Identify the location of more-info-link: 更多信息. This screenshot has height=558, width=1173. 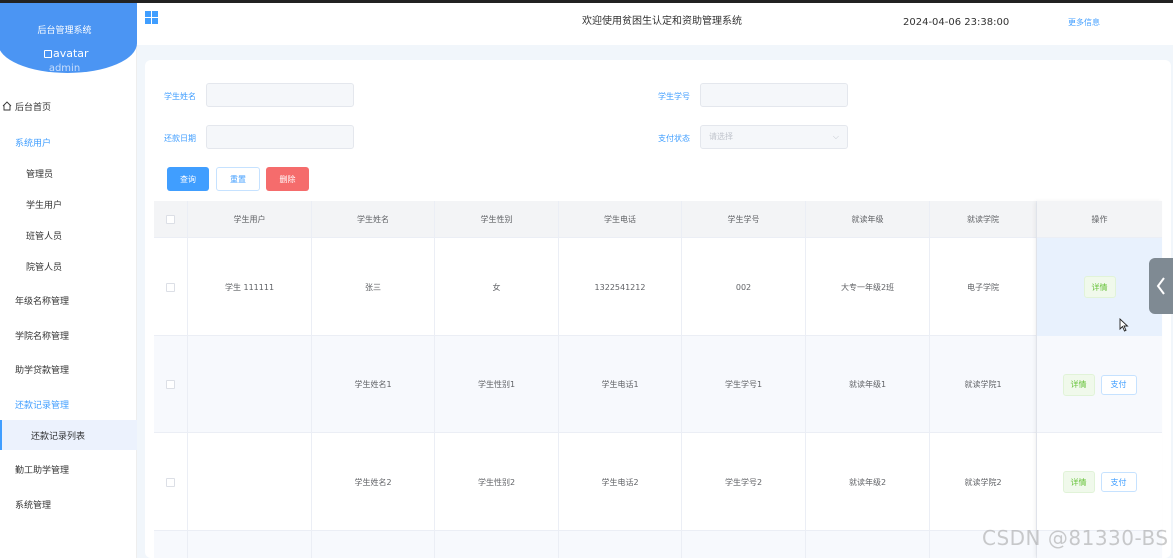
(1084, 22).